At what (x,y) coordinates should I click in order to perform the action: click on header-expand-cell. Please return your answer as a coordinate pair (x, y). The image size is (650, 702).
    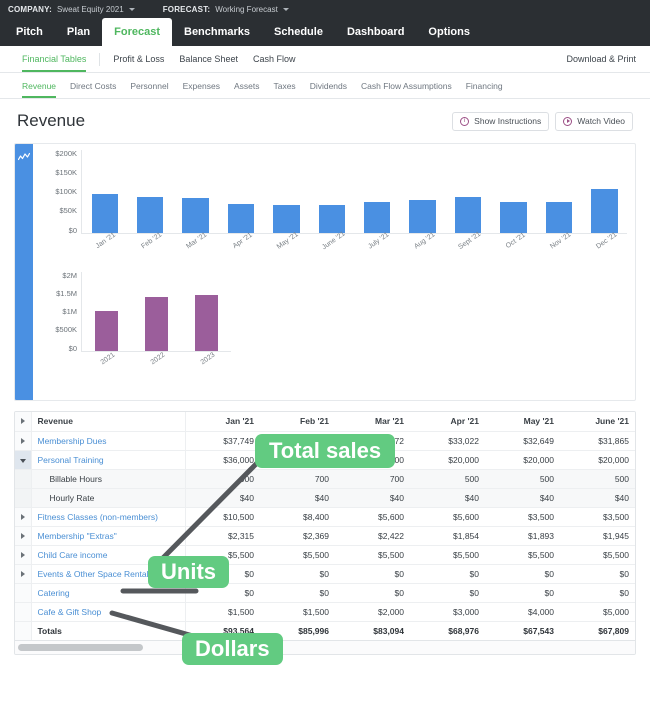
    Looking at the image, I should click on (23, 422).